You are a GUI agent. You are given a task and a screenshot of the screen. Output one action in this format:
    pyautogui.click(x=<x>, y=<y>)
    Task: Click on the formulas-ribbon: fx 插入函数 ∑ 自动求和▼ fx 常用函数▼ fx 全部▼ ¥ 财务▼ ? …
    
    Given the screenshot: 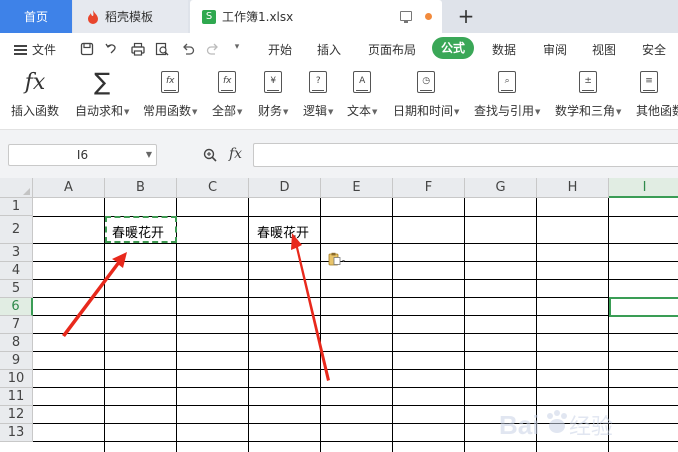 What is the action you would take?
    pyautogui.click(x=339, y=97)
    